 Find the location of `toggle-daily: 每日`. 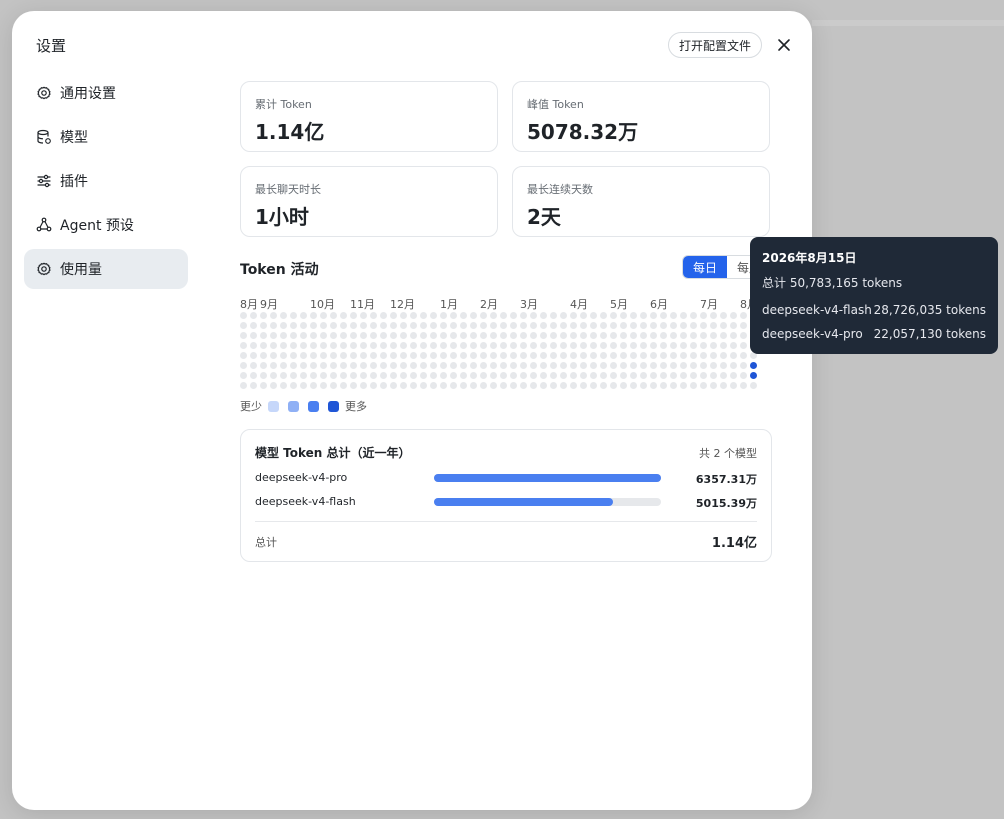

toggle-daily: 每日 is located at coordinates (705, 267).